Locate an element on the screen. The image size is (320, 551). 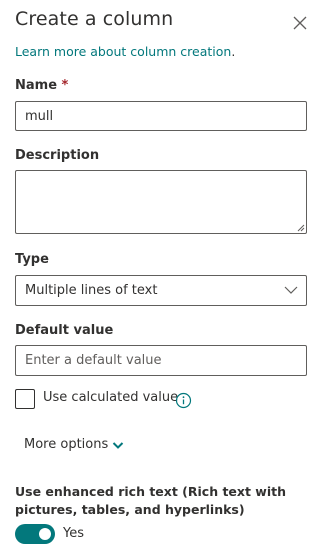
close-button is located at coordinates (300, 23).